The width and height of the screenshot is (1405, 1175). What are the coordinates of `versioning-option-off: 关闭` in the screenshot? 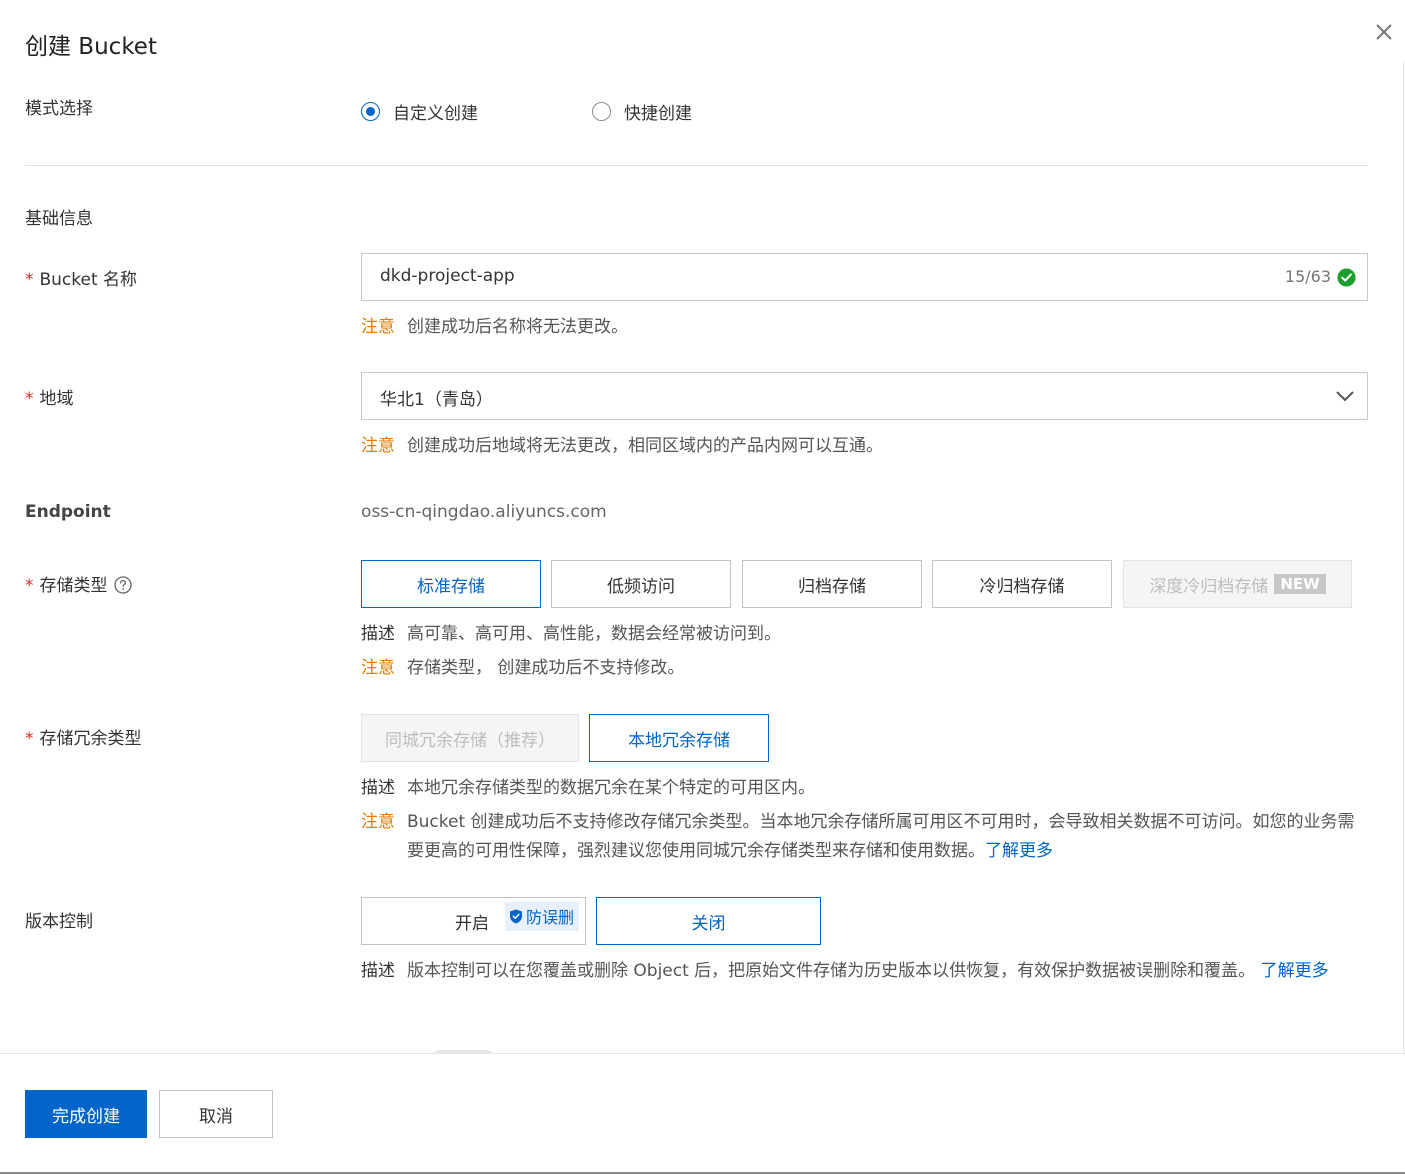 It's located at (708, 921).